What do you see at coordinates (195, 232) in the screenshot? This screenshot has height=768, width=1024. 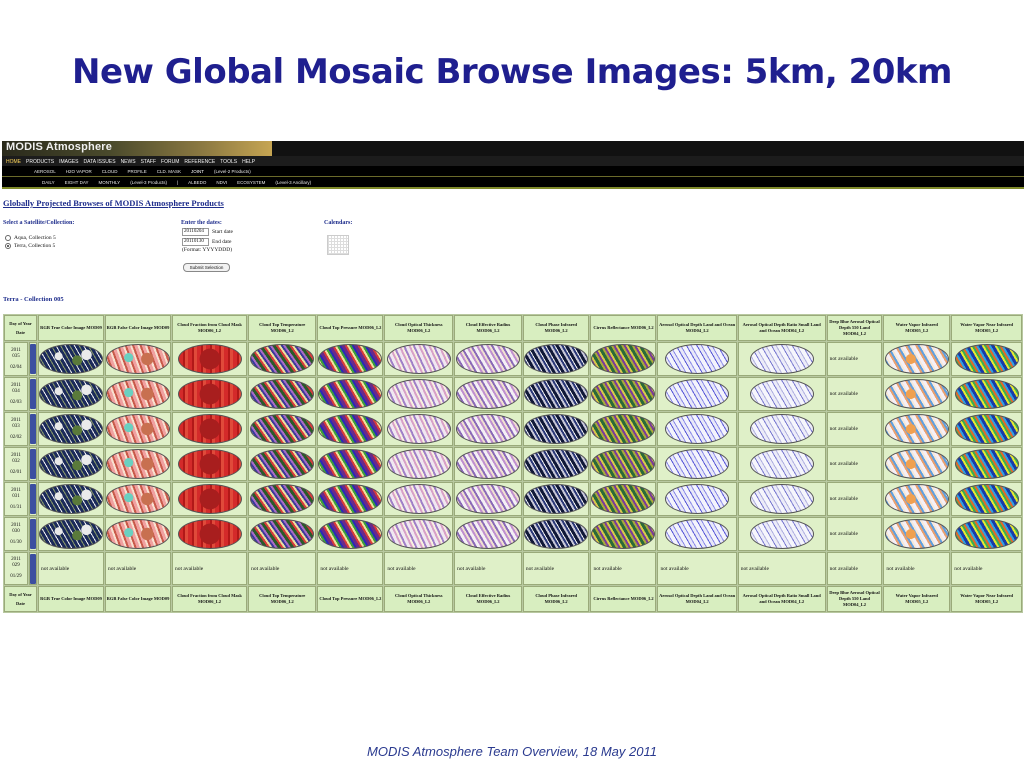 I see `start-date-input: 20110204` at bounding box center [195, 232].